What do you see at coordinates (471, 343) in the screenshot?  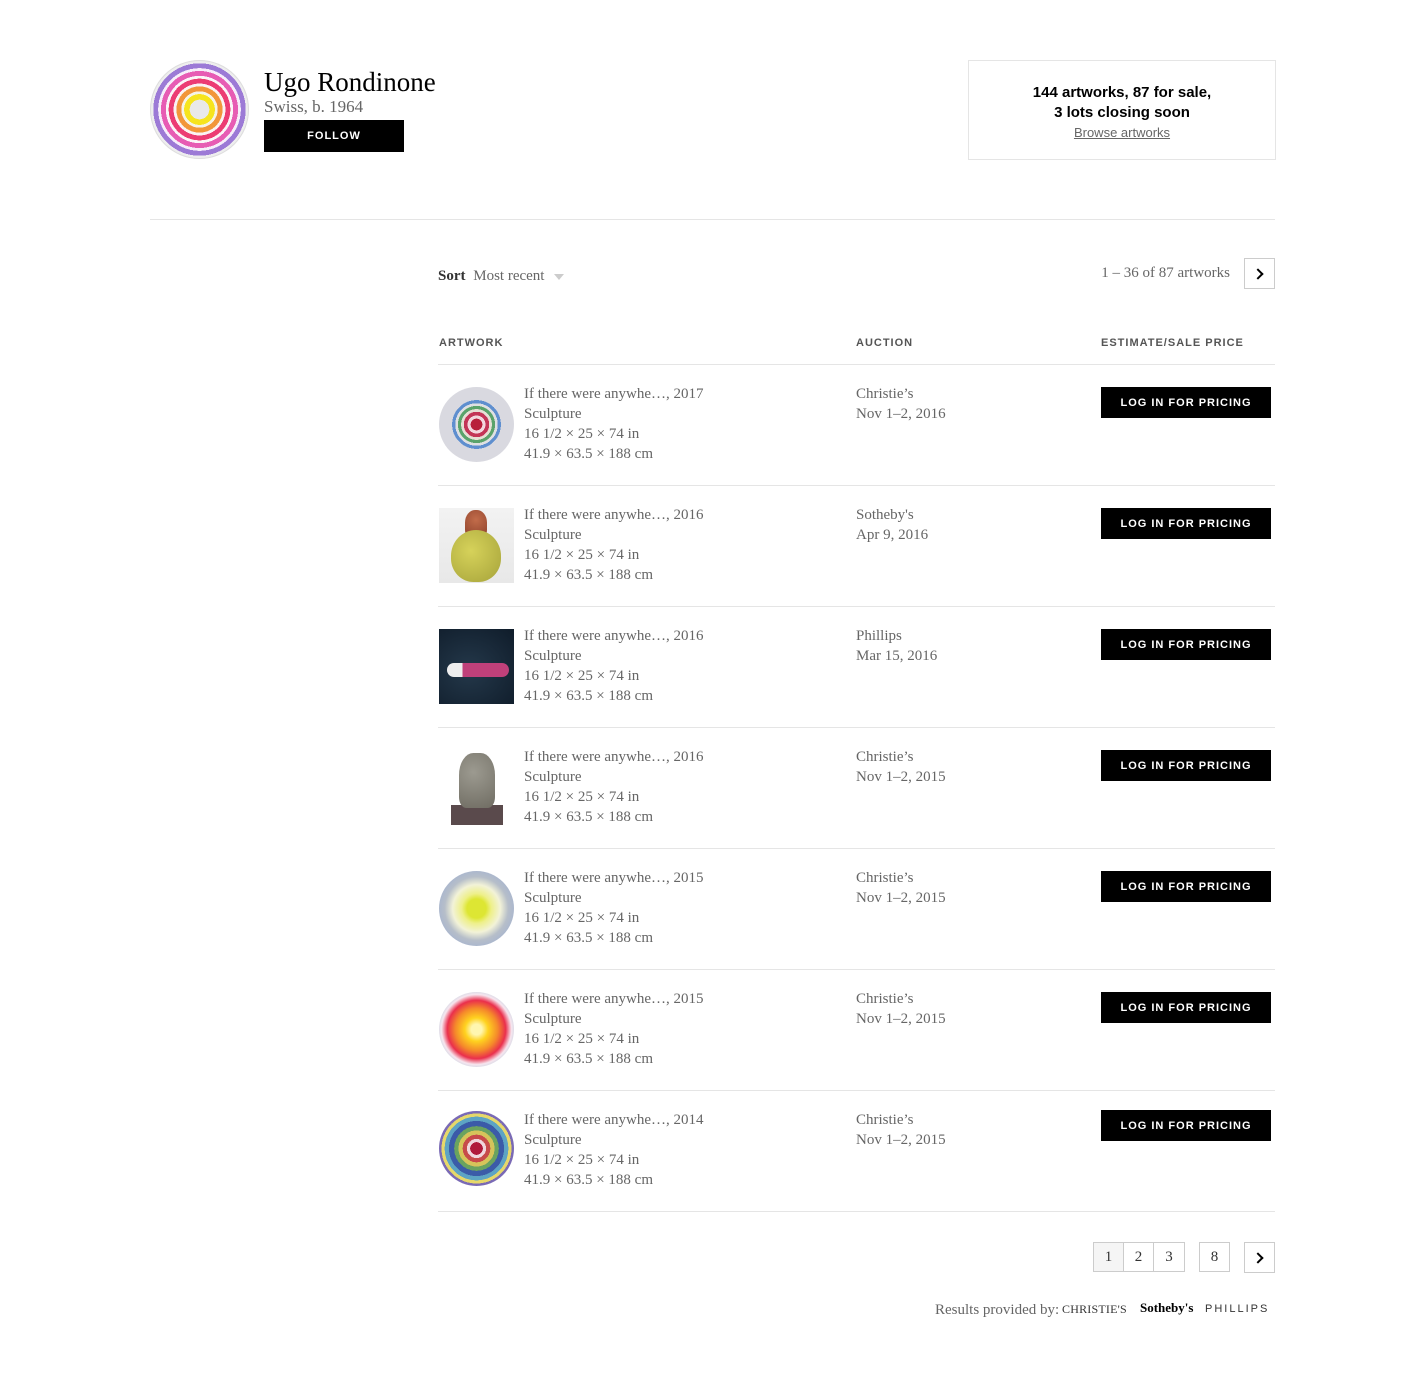 I see `column-header-artwork: ARTWORK` at bounding box center [471, 343].